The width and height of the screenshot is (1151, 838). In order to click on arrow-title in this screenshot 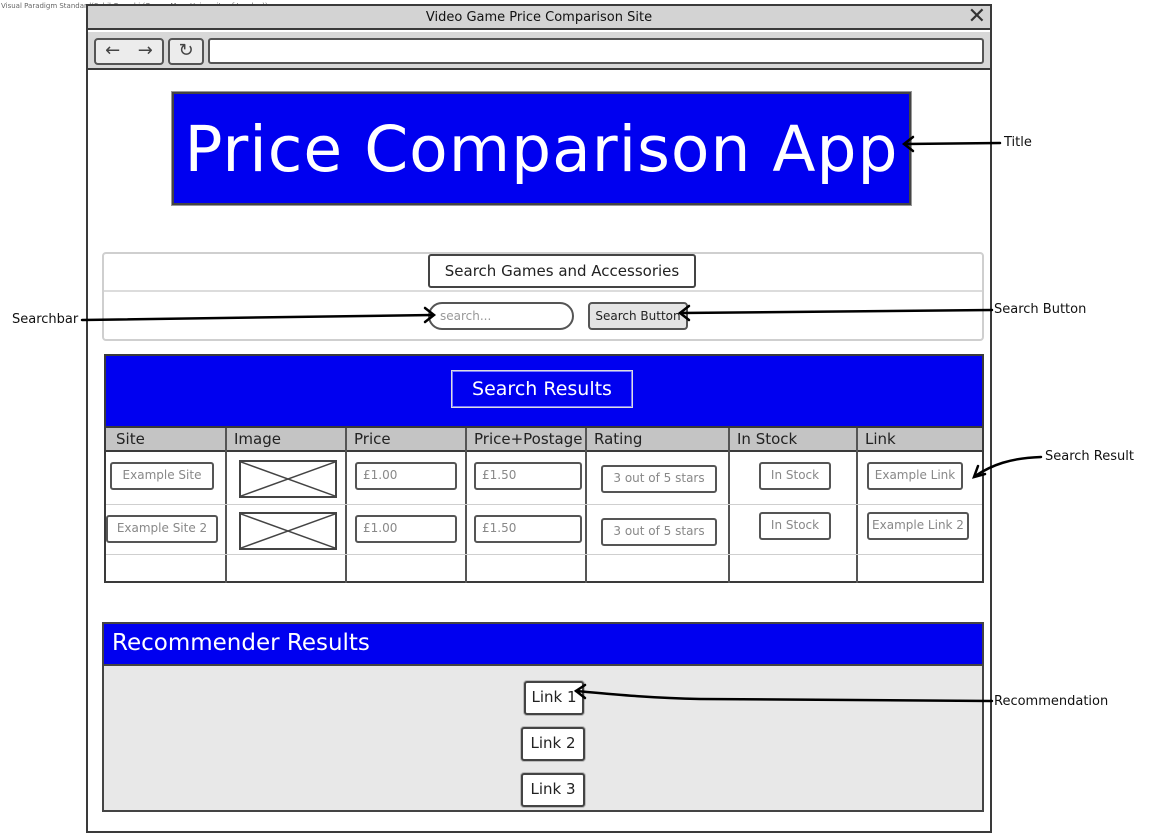, I will do `click(952, 143)`.